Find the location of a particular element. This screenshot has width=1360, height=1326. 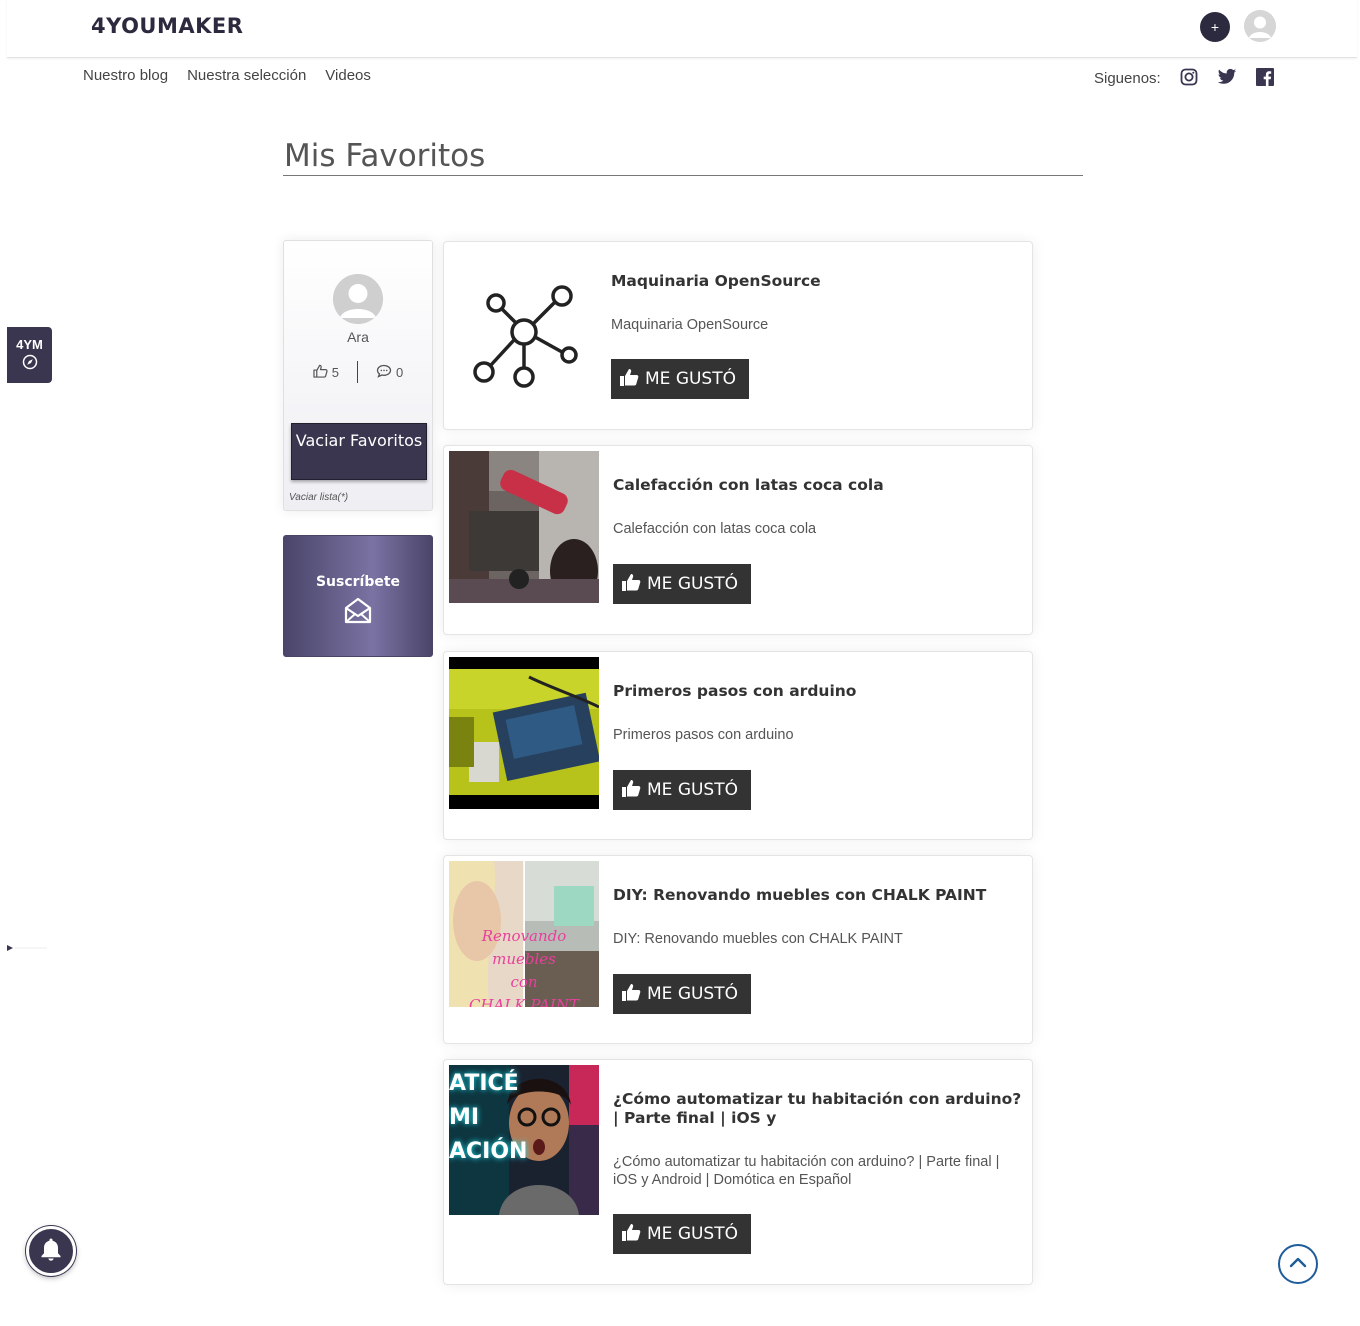

bell-icon is located at coordinates (51, 1251).